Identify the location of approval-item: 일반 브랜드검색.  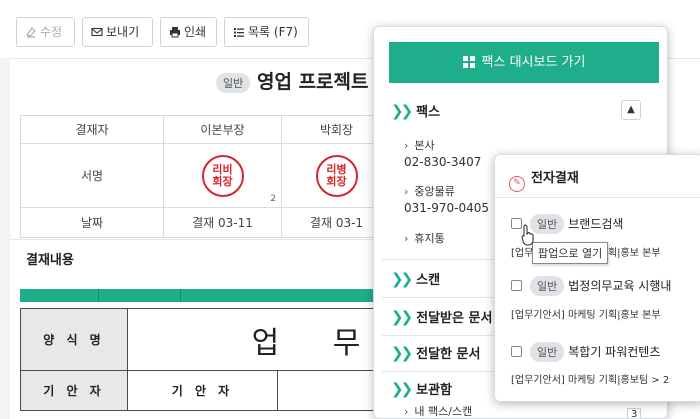
(605, 224).